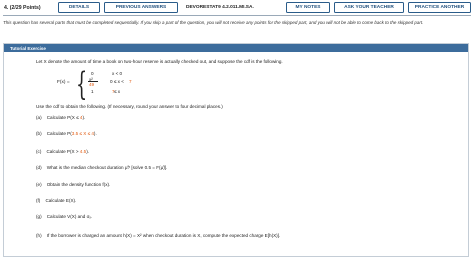 The height and width of the screenshot is (261, 474). Describe the element at coordinates (92, 91) in the screenshot. I see `case3-value: 1` at that location.